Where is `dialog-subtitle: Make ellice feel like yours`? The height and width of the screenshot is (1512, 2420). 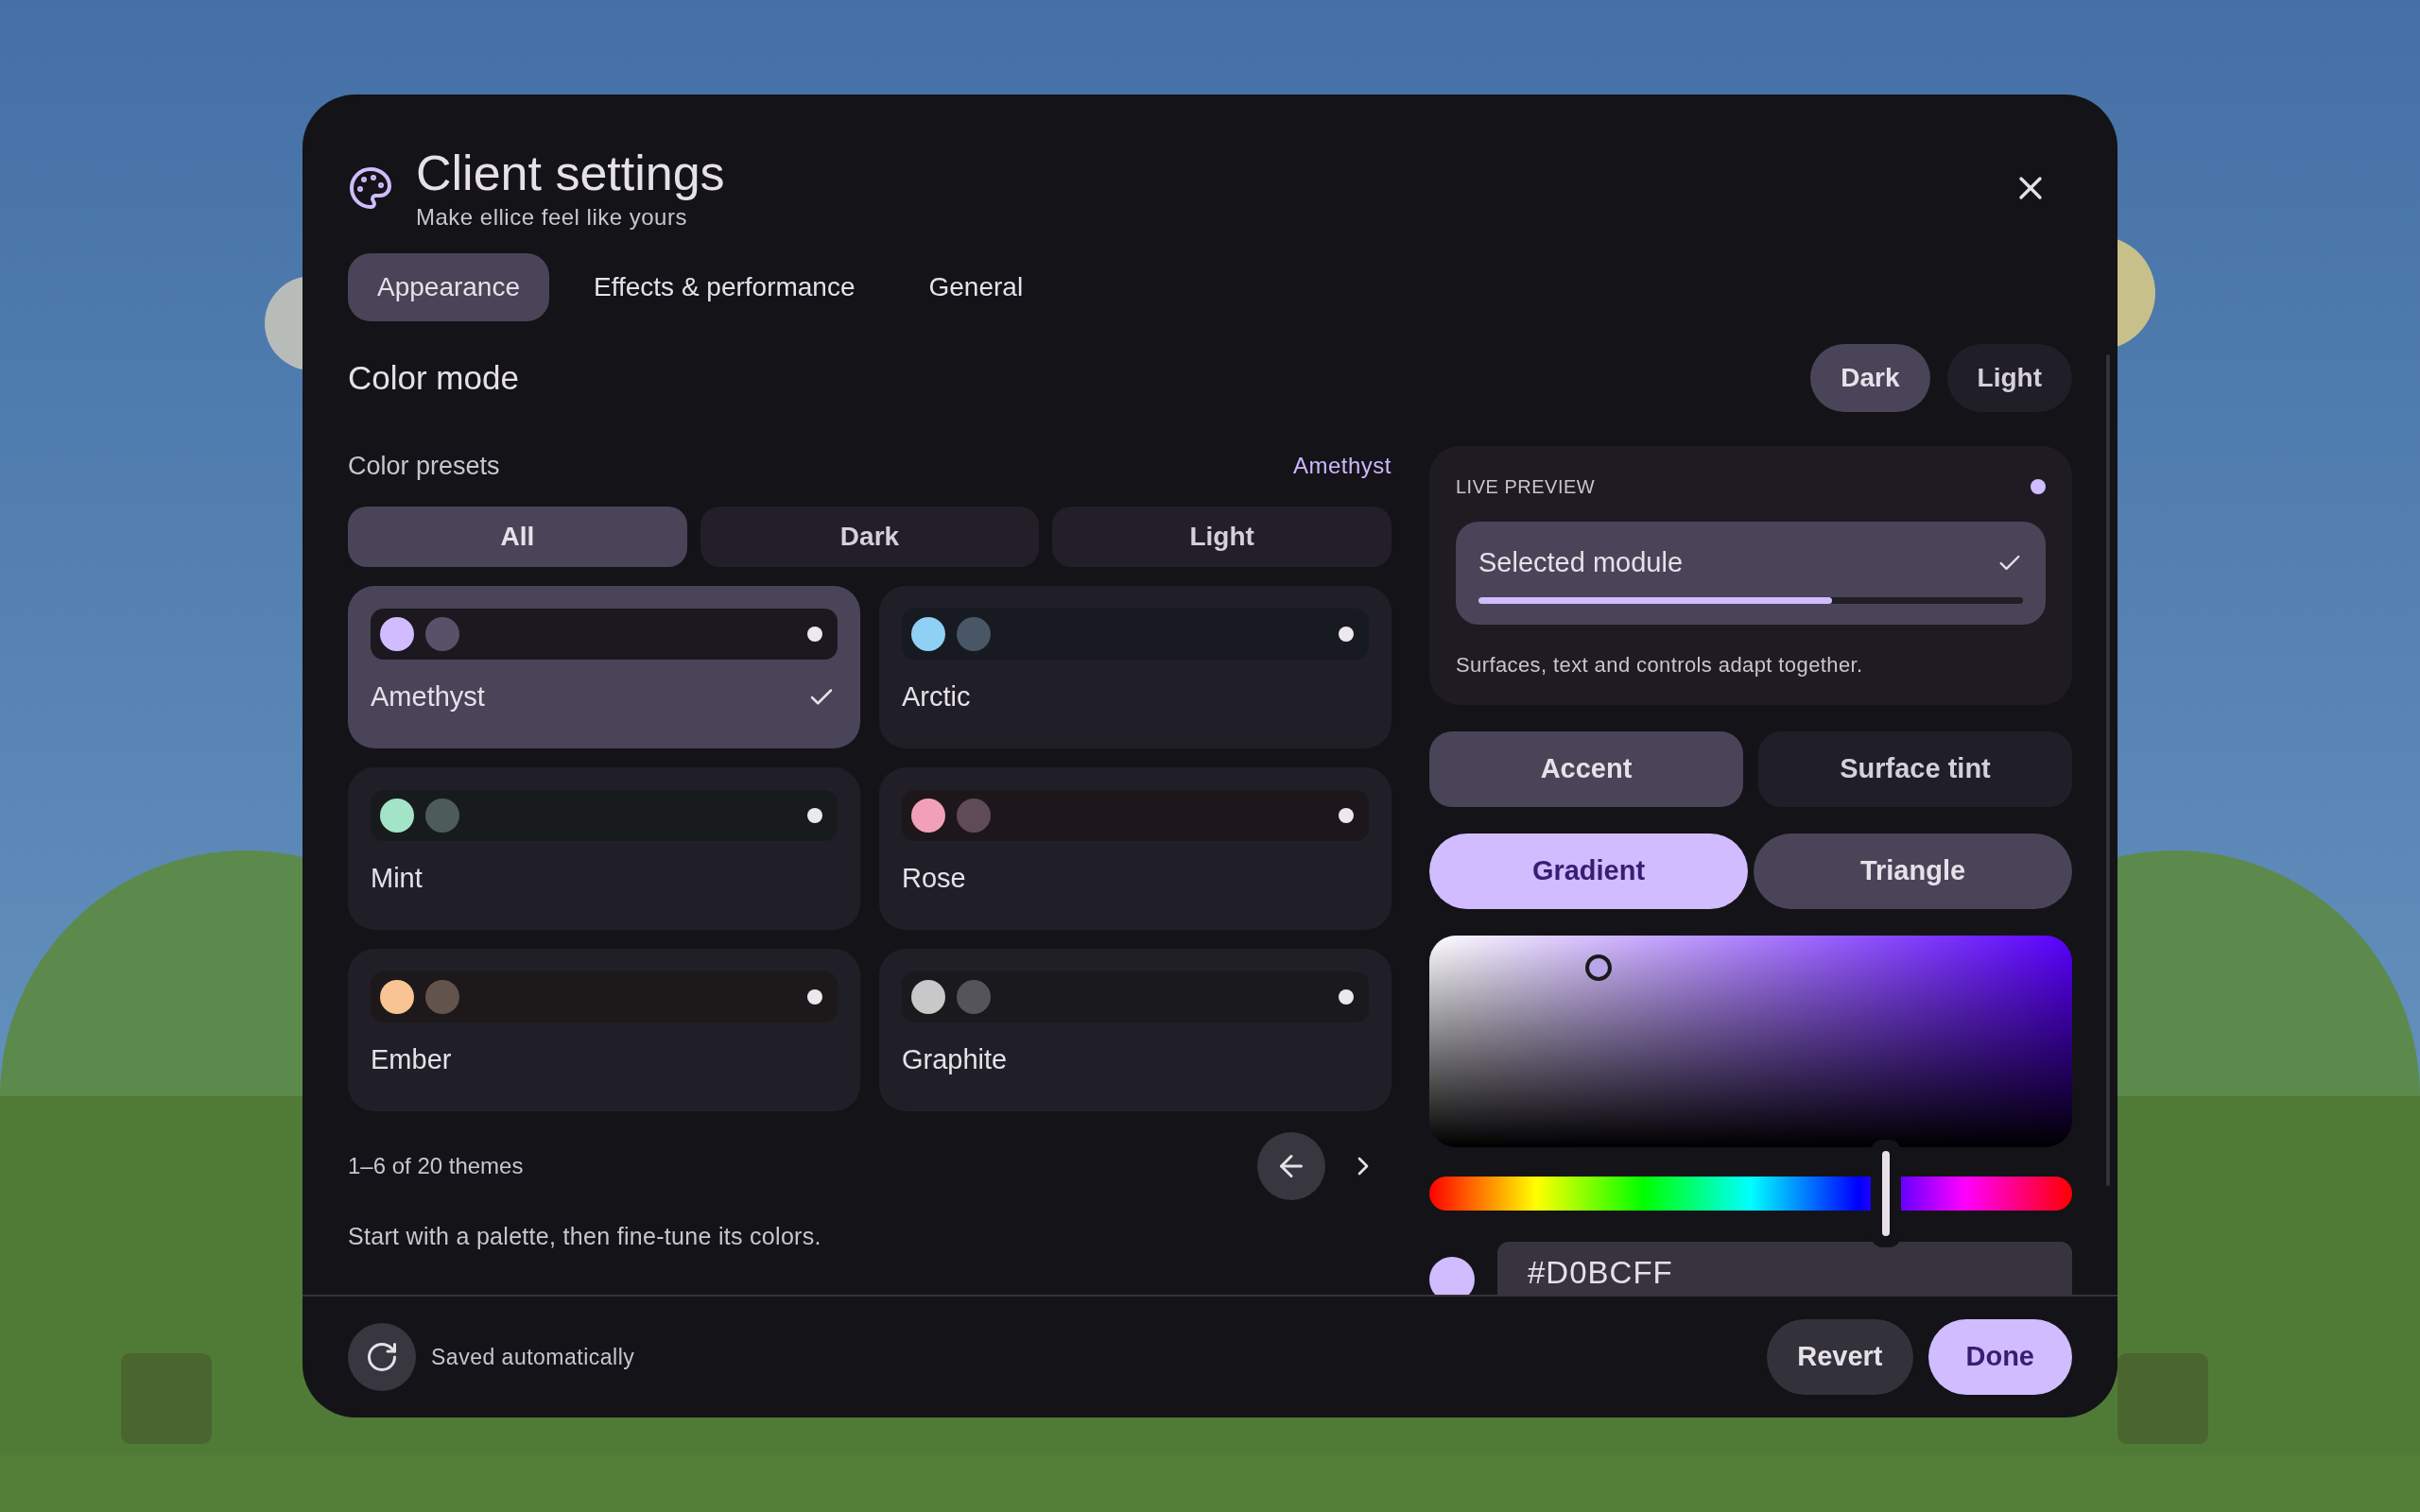
dialog-subtitle: Make ellice feel like yours is located at coordinates (552, 217).